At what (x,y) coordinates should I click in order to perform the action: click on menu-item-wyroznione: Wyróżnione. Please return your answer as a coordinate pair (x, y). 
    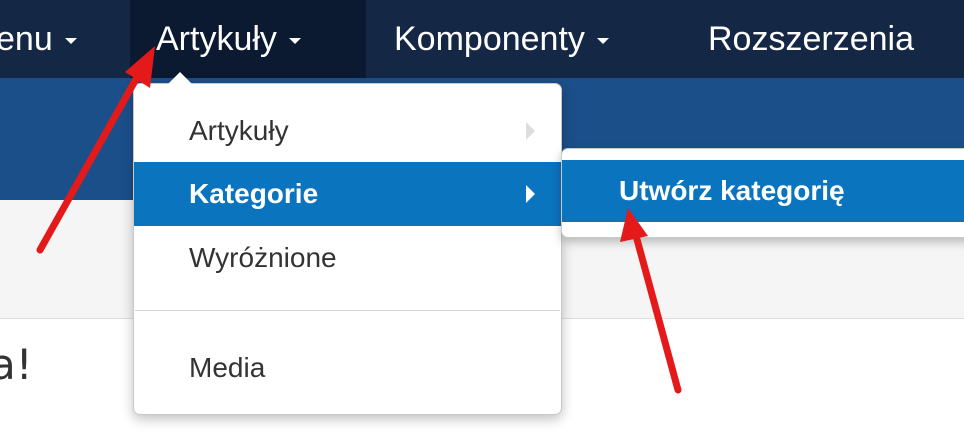
    Looking at the image, I should click on (347, 258).